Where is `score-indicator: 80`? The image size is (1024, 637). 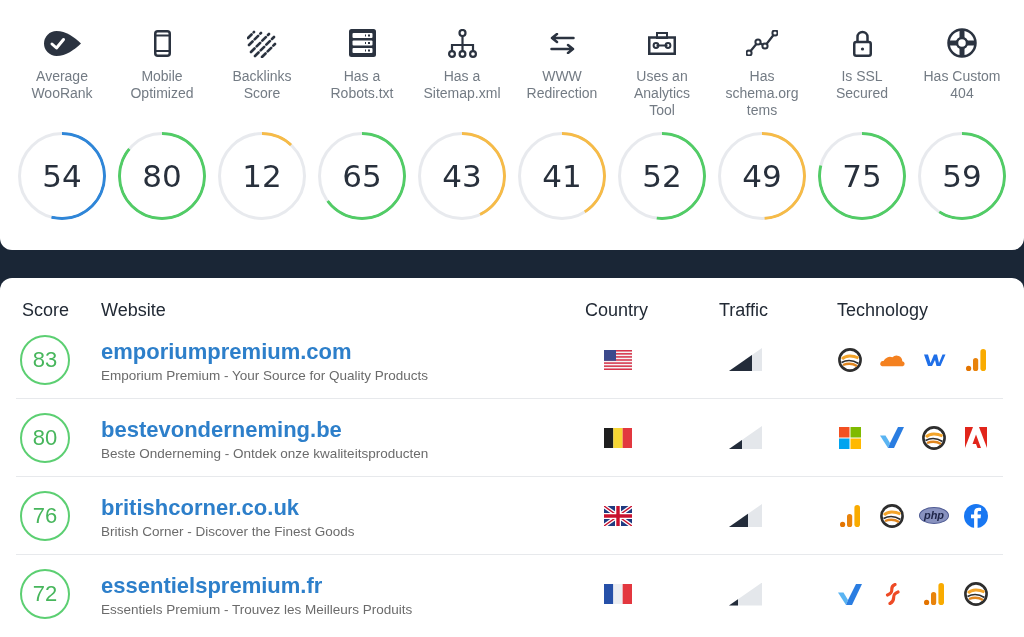
score-indicator: 80 is located at coordinates (45, 437).